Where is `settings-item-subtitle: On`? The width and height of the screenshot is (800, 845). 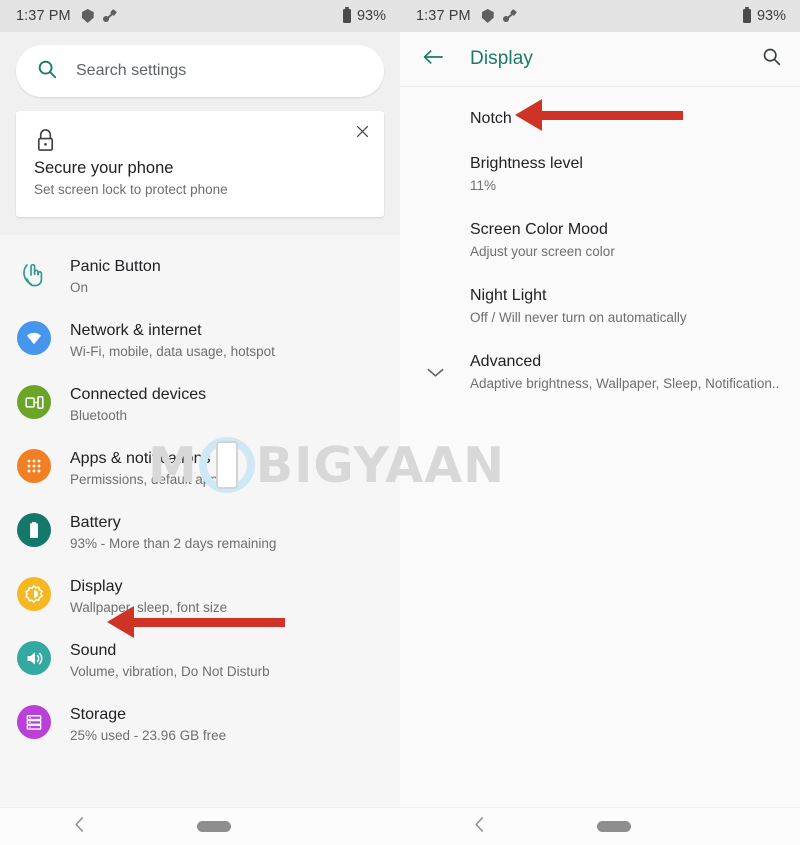
settings-item-subtitle: On is located at coordinates (79, 287).